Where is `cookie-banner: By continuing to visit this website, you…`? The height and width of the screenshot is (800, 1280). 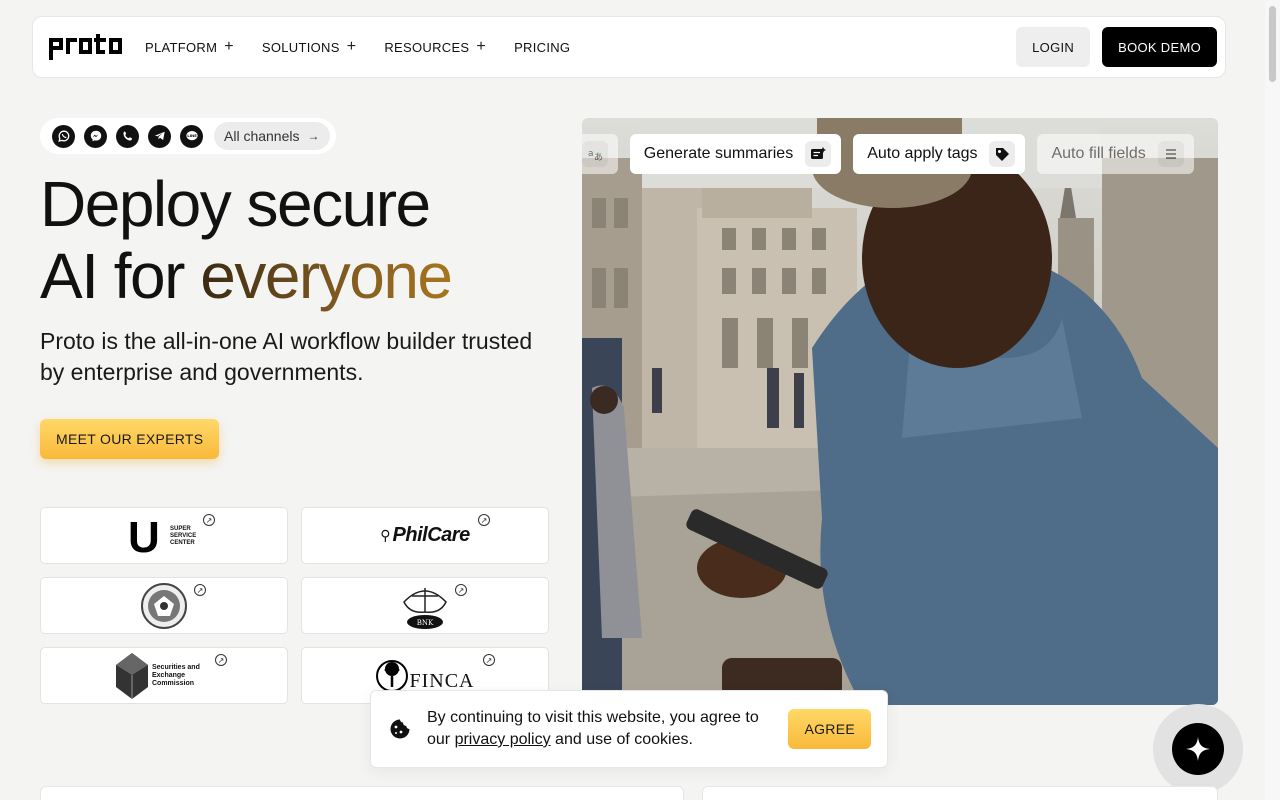 cookie-banner: By continuing to visit this website, you… is located at coordinates (629, 729).